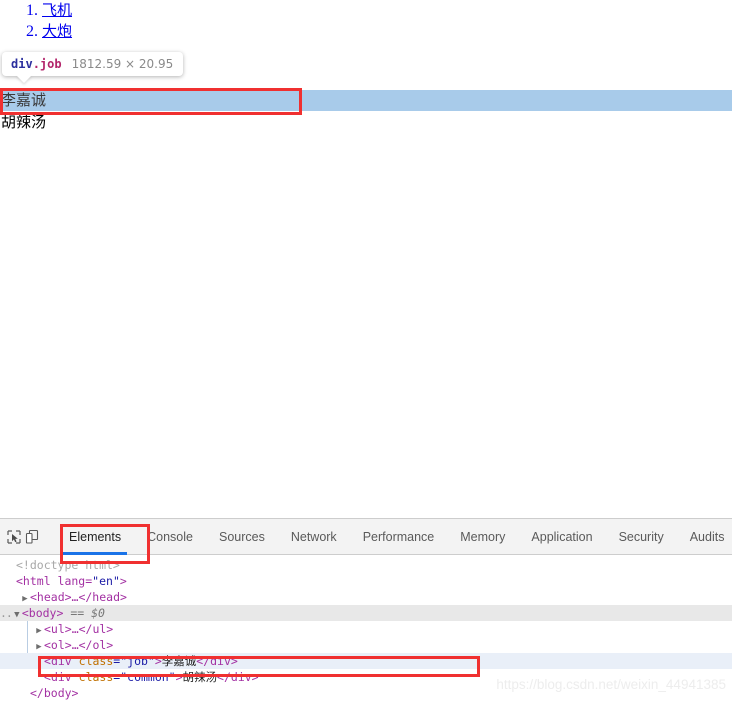 Image resolution: width=732 pixels, height=708 pixels. I want to click on device-toolbar-icon, so click(32, 537).